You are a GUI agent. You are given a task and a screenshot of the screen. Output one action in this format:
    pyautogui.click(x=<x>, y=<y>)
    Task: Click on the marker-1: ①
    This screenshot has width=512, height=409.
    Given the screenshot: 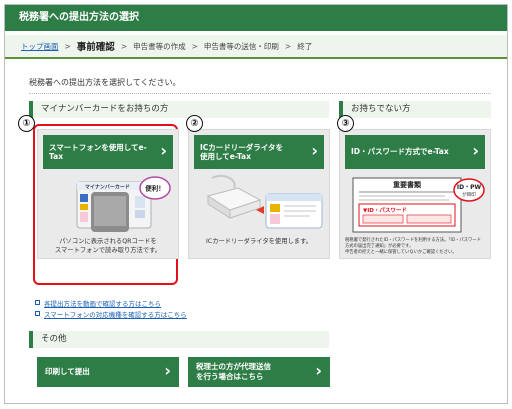 What is the action you would take?
    pyautogui.click(x=26, y=123)
    